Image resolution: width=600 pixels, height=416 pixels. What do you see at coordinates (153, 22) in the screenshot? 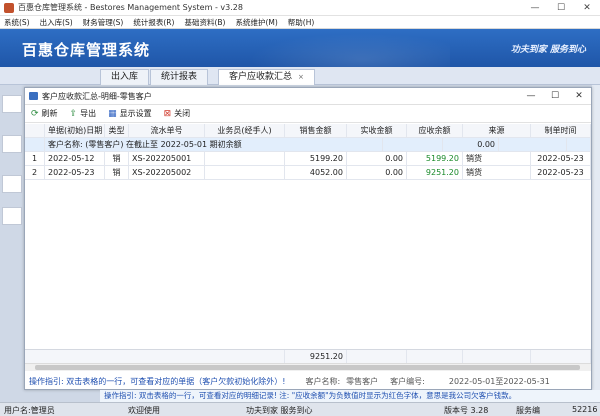
I see `menu-reports: 统计报表(R)` at bounding box center [153, 22].